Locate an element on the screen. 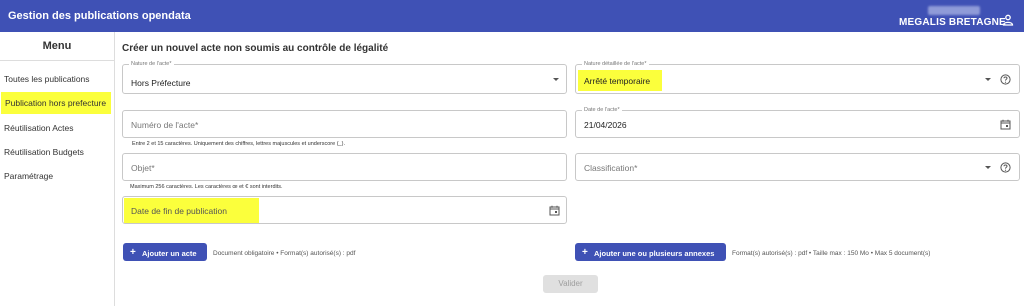 The image size is (1024, 306). sidebar-item-reutilisation-budgets: Réutilisation Budgets is located at coordinates (57, 152).